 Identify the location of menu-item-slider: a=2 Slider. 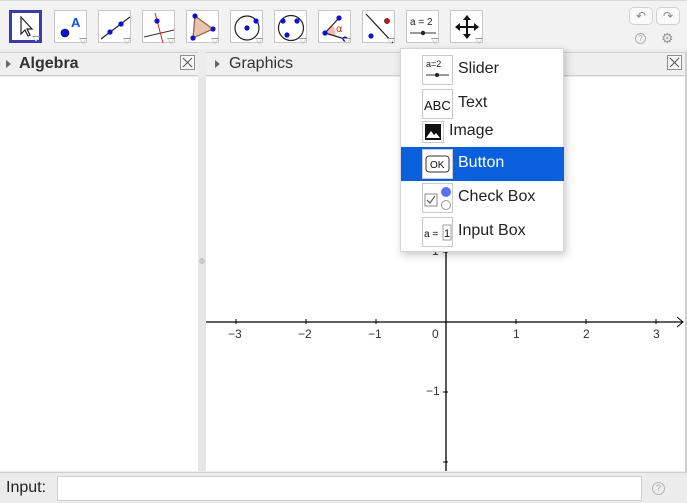
(482, 70).